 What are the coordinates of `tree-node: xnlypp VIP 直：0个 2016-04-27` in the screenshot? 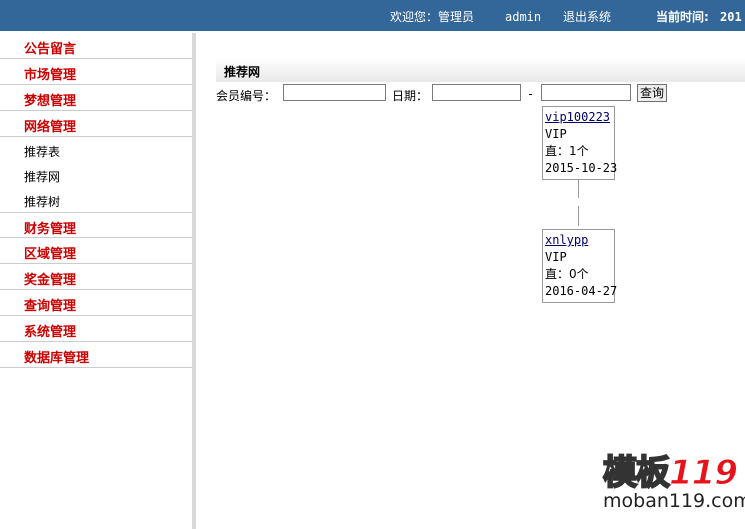 It's located at (580, 266).